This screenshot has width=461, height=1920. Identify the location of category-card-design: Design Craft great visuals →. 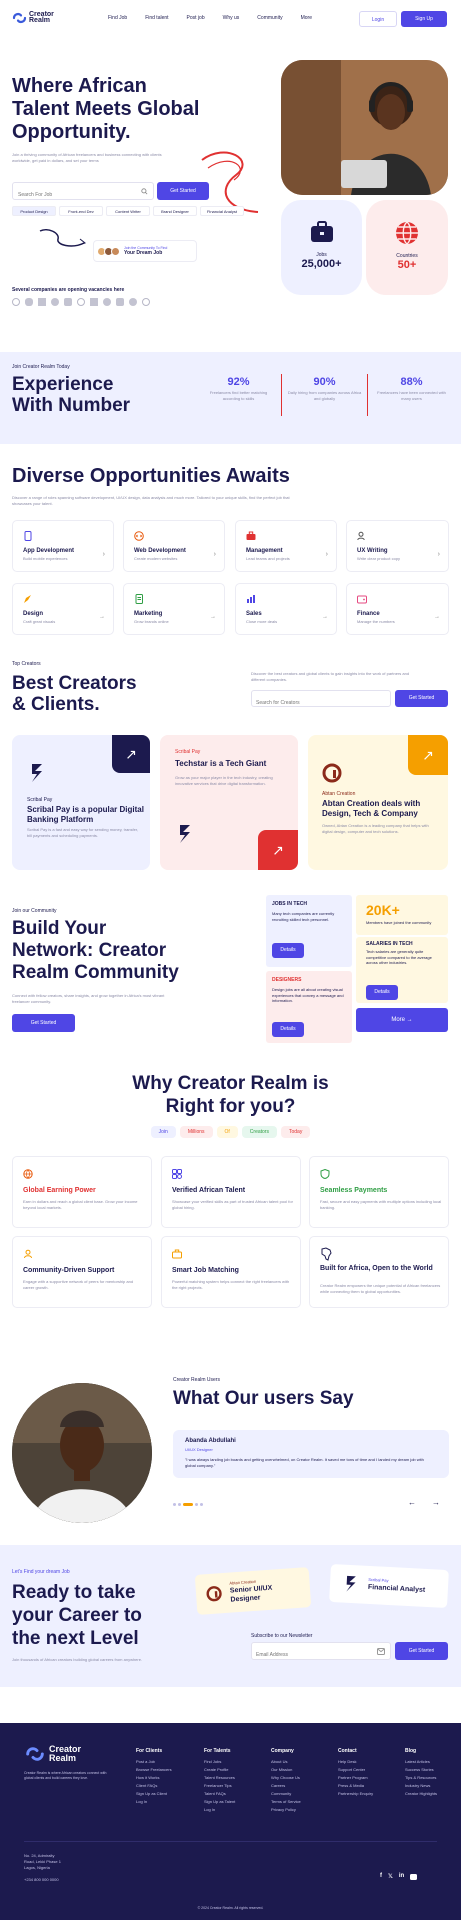
(63, 609).